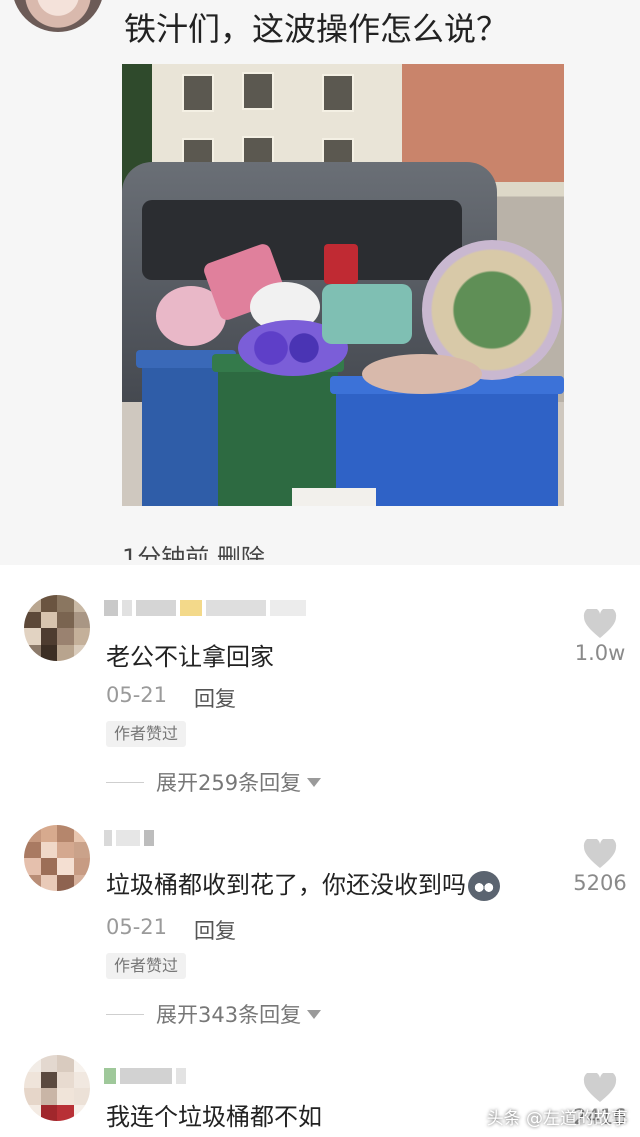  What do you see at coordinates (190, 657) in the screenshot?
I see `comment-text: 老公不让拿回家` at bounding box center [190, 657].